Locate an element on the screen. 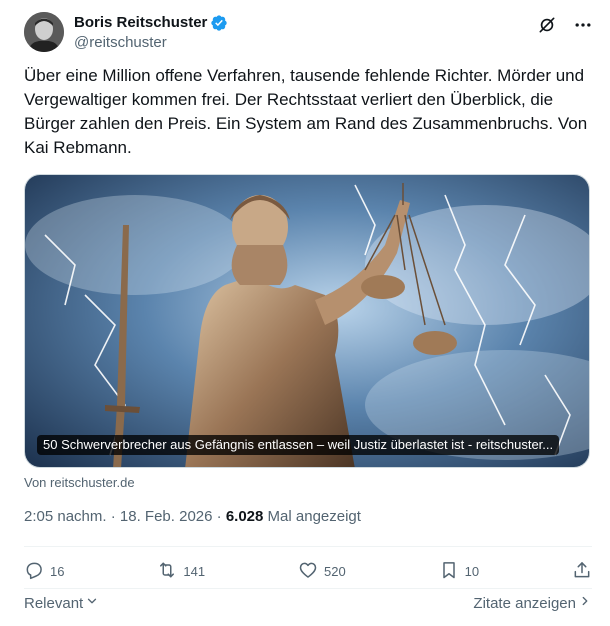 The width and height of the screenshot is (610, 626). share-icon is located at coordinates (582, 571).